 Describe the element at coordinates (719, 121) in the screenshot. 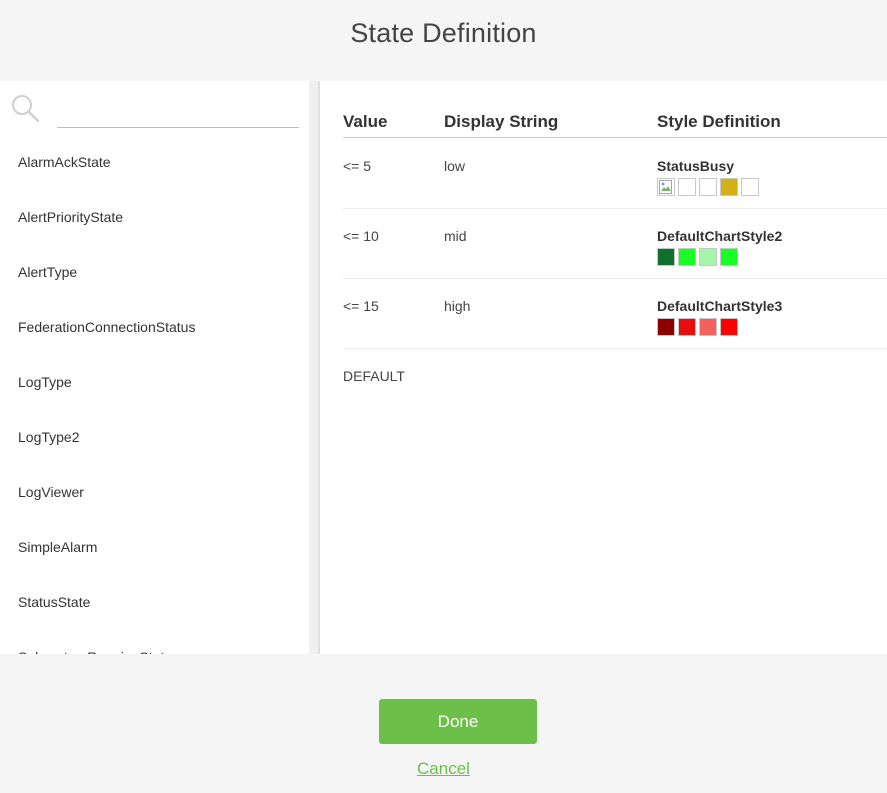

I see `header-style-definition: Style Definition` at that location.